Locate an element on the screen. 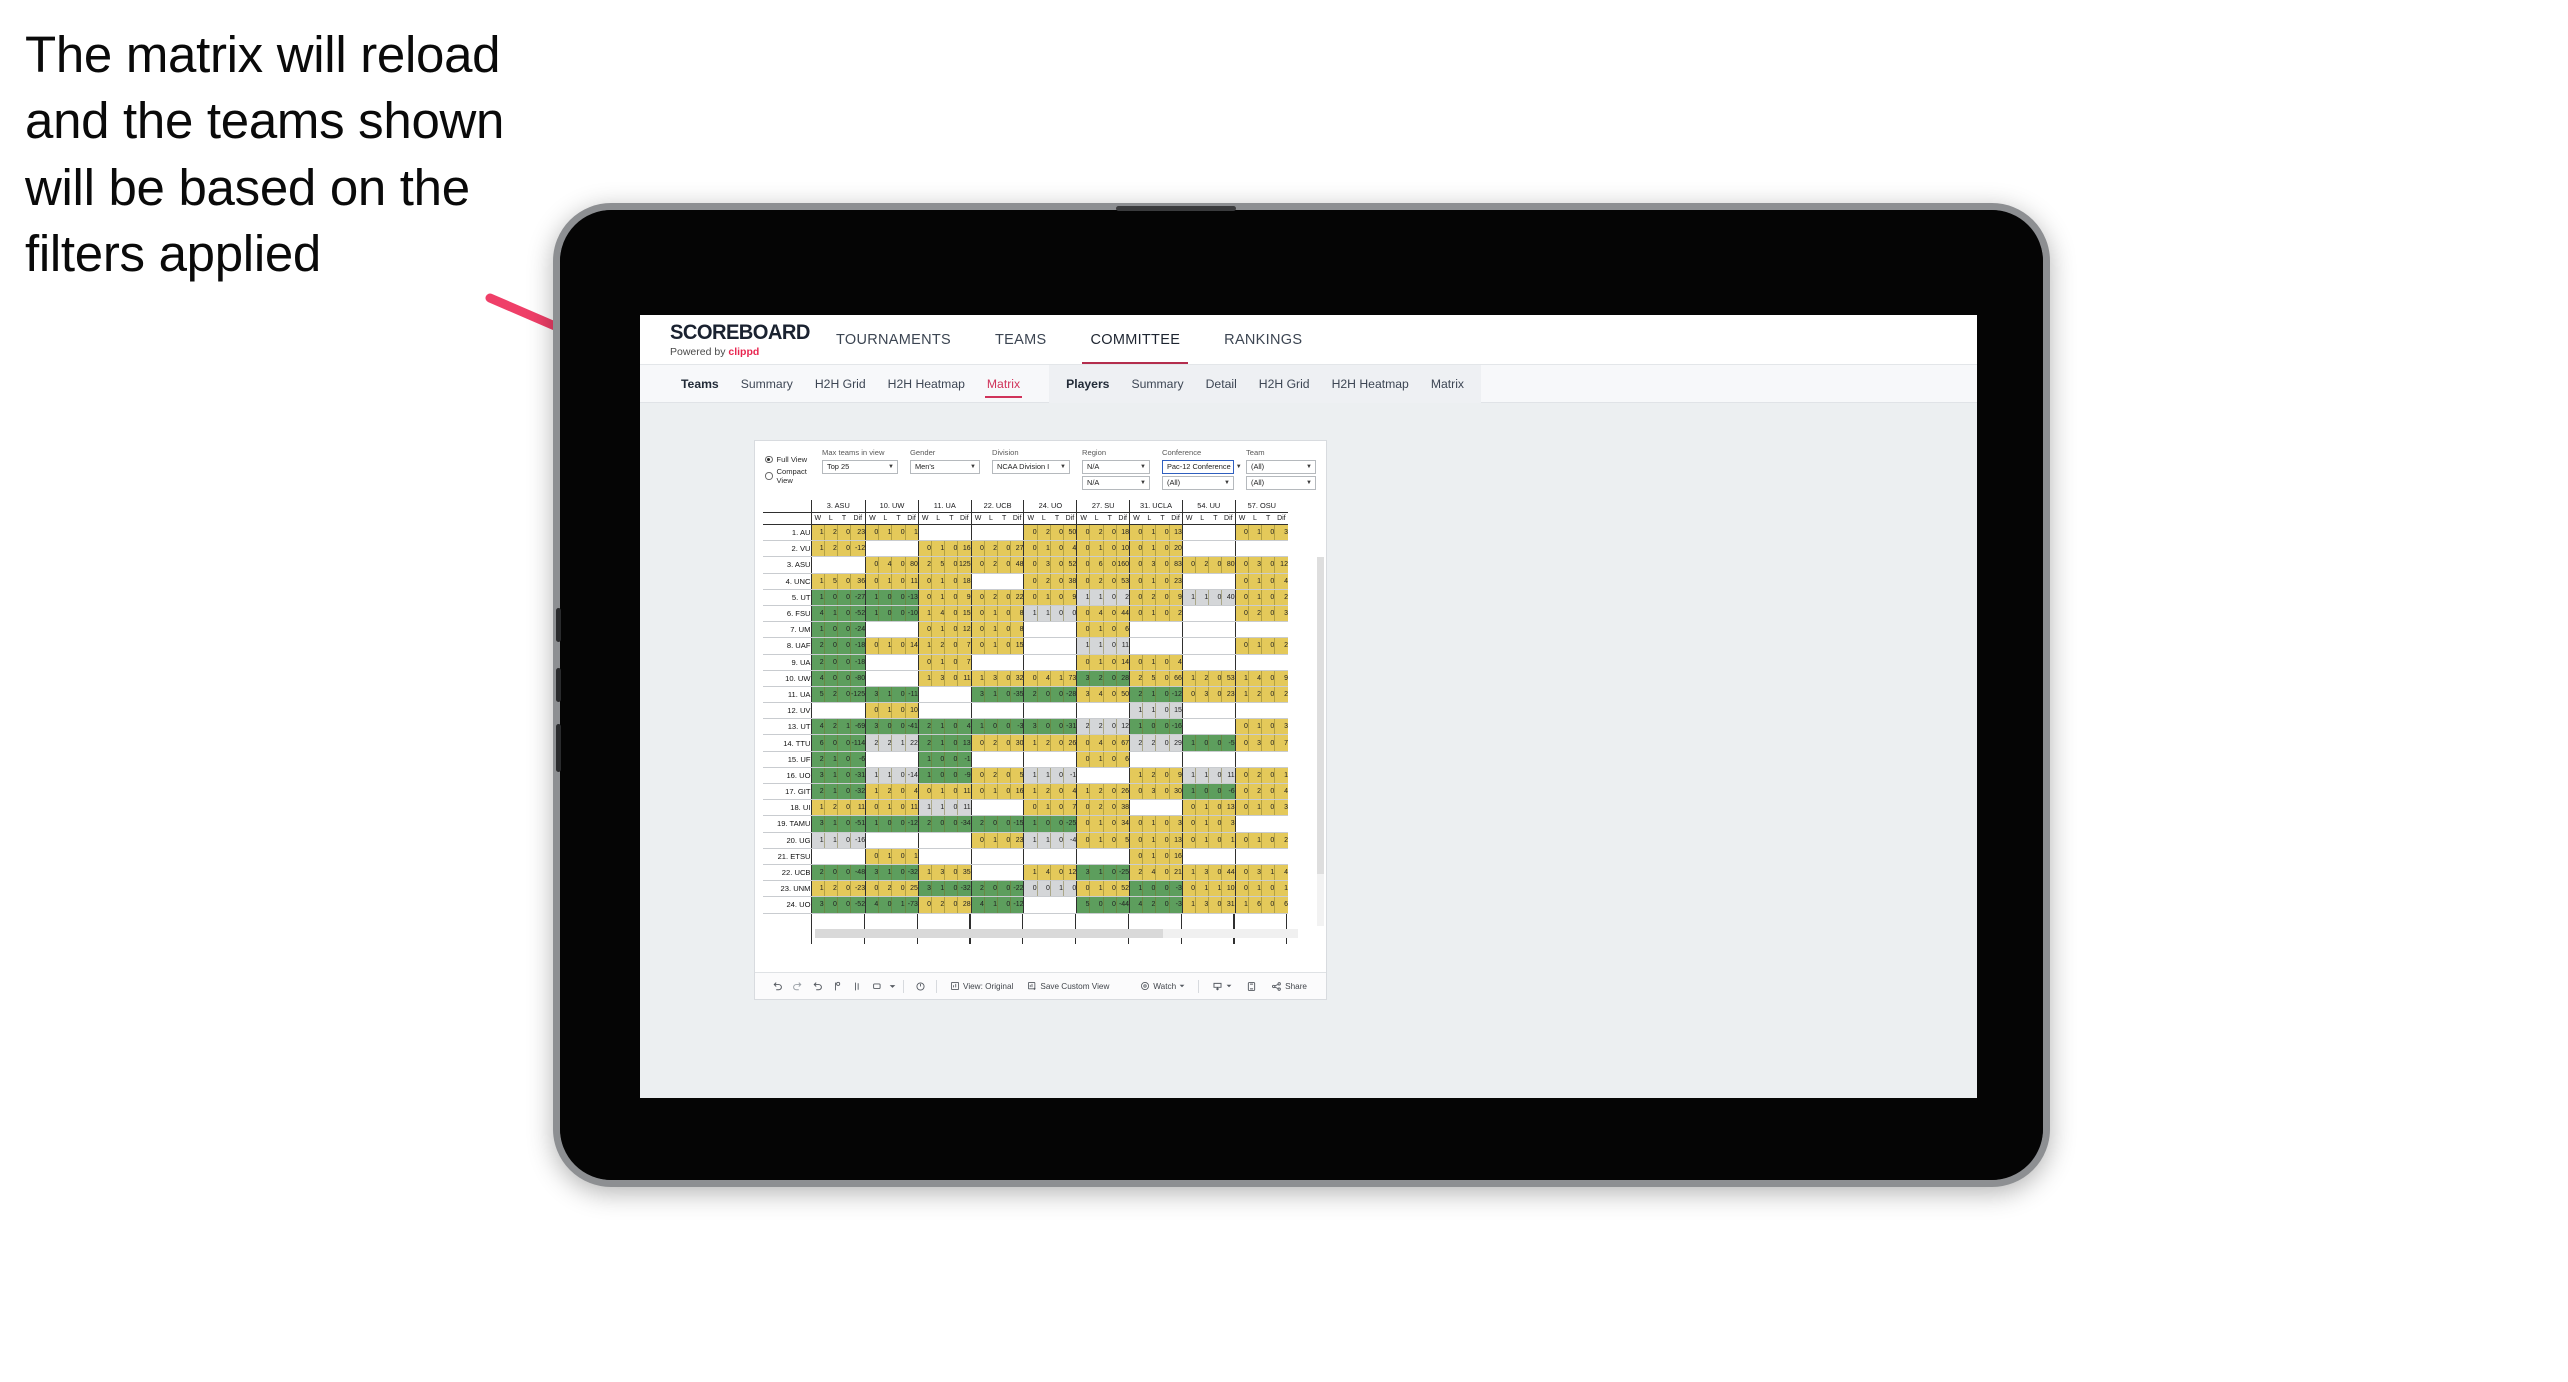 This screenshot has width=2568, height=1382. matrix-cell-dif: -18 is located at coordinates (858, 662).